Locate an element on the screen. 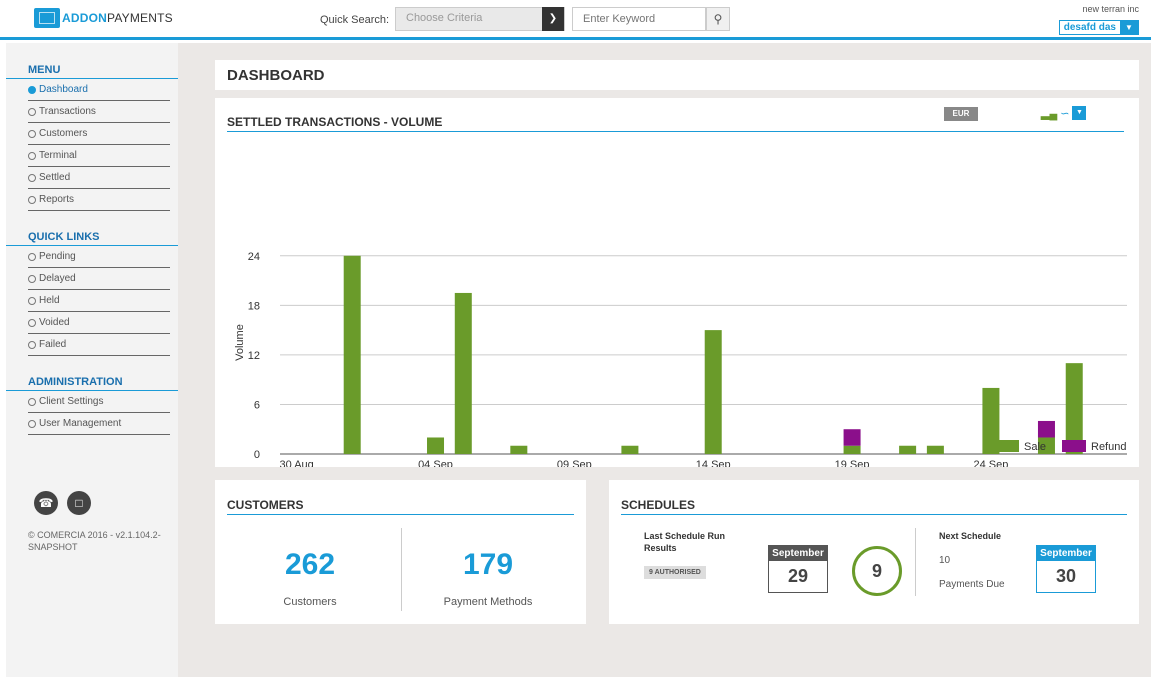 The width and height of the screenshot is (1151, 677). sidebar-item-label: Customers is located at coordinates (63, 133).